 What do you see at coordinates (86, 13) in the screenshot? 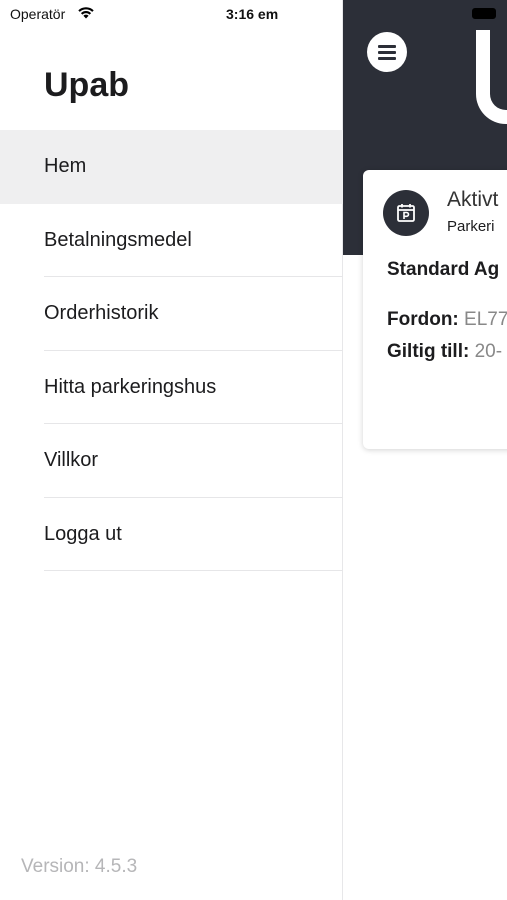
I see `wifi-icon` at bounding box center [86, 13].